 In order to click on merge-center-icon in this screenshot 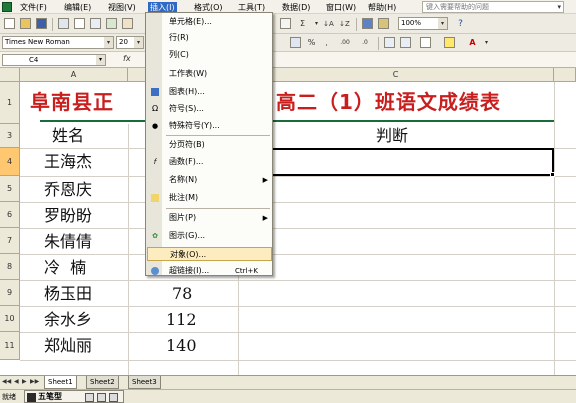, I will do `click(295, 42)`.